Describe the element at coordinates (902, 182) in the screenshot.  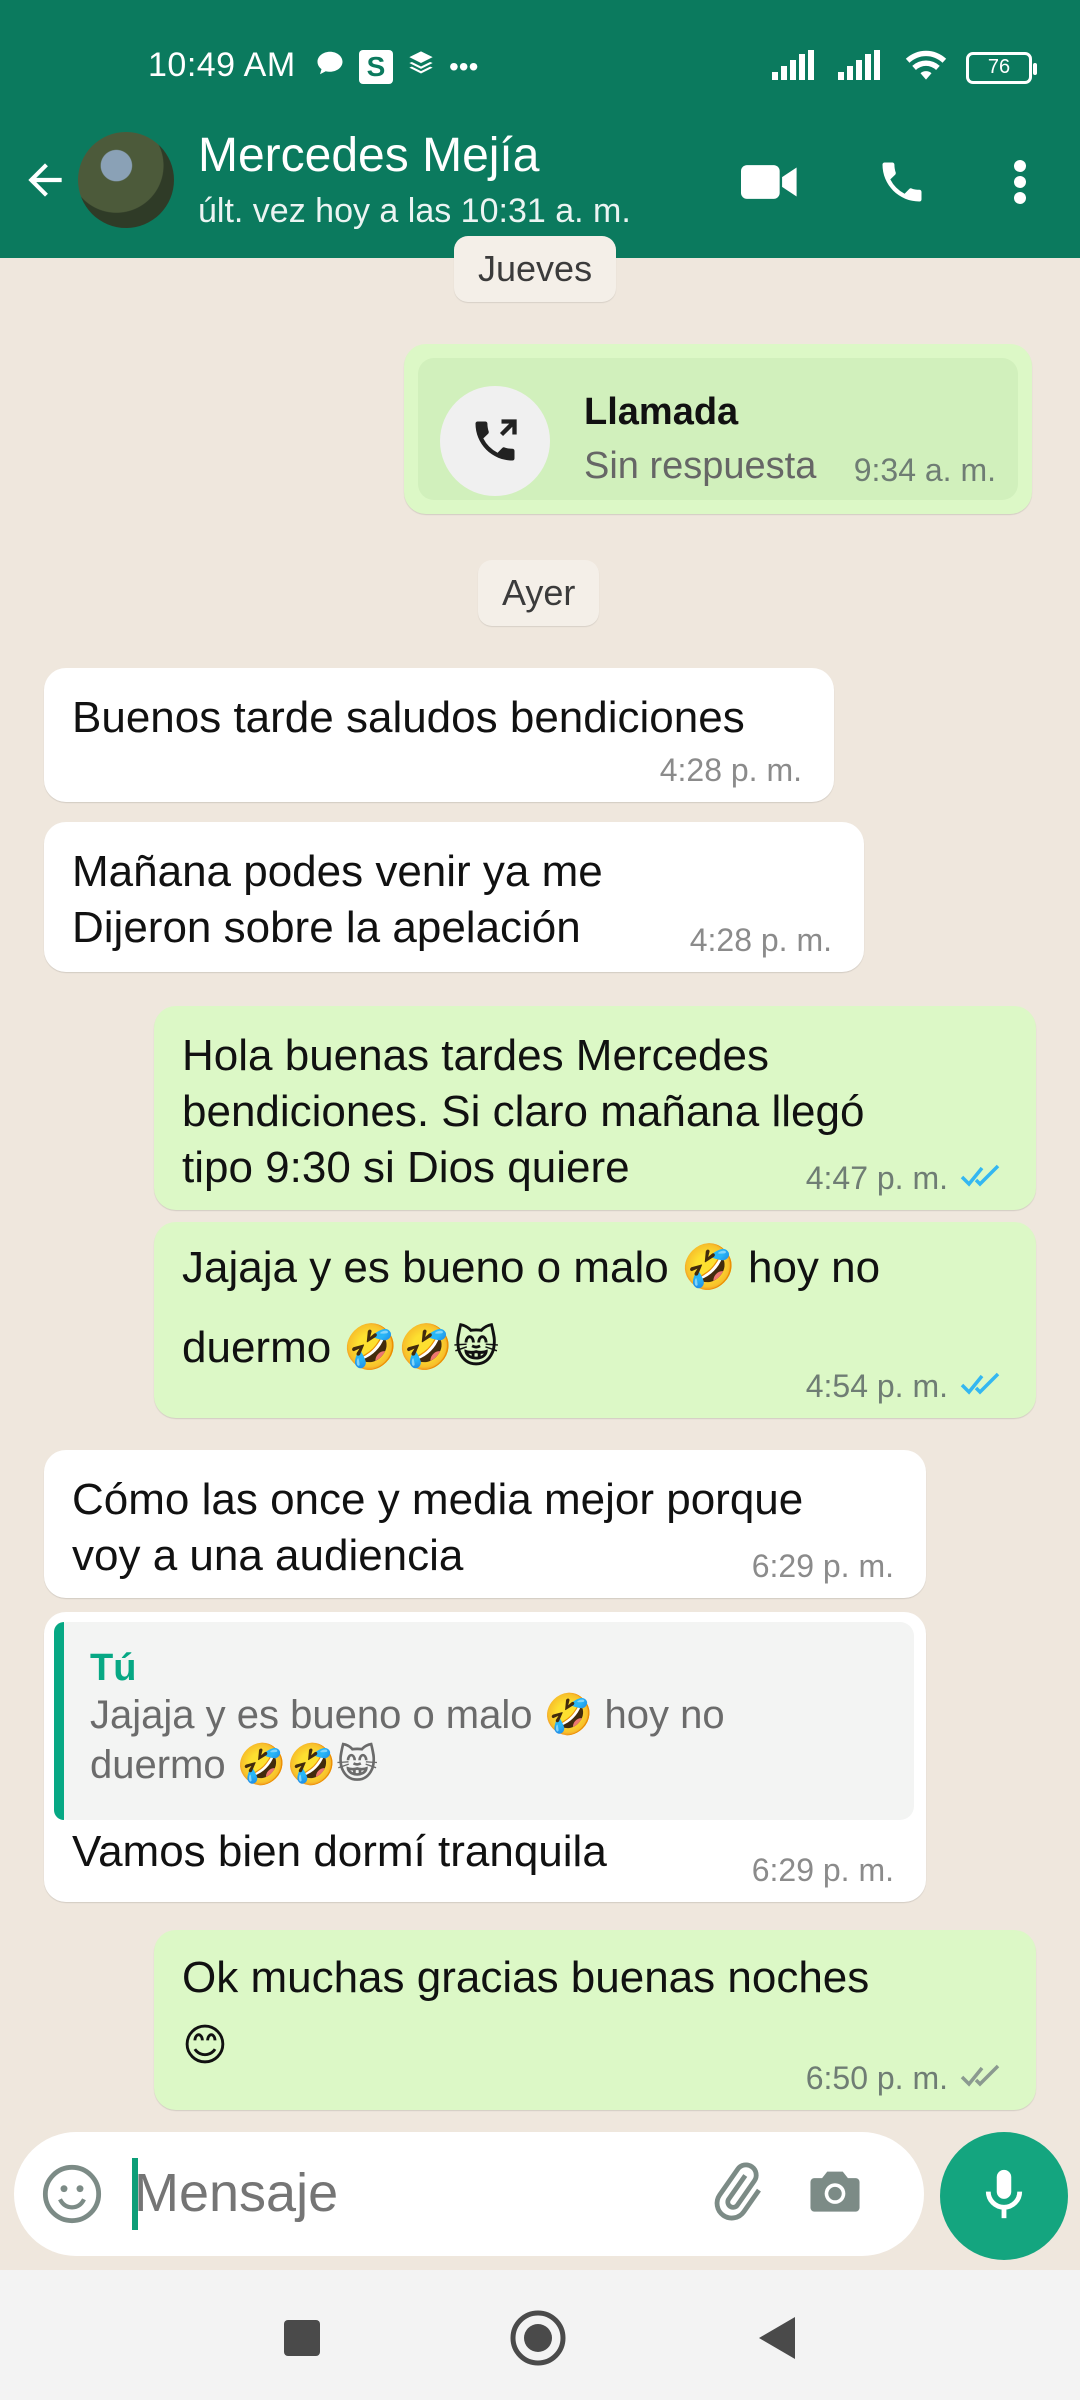
I see `voice-call-icon` at that location.